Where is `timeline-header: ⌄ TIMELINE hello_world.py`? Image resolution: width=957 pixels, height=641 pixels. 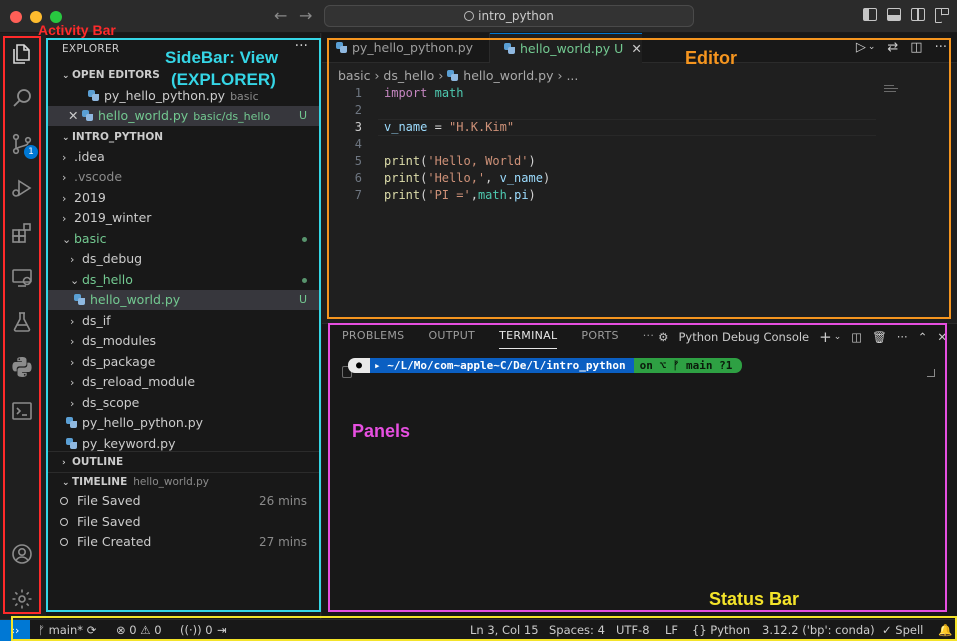 timeline-header: ⌄ TIMELINE hello_world.py is located at coordinates (183, 482).